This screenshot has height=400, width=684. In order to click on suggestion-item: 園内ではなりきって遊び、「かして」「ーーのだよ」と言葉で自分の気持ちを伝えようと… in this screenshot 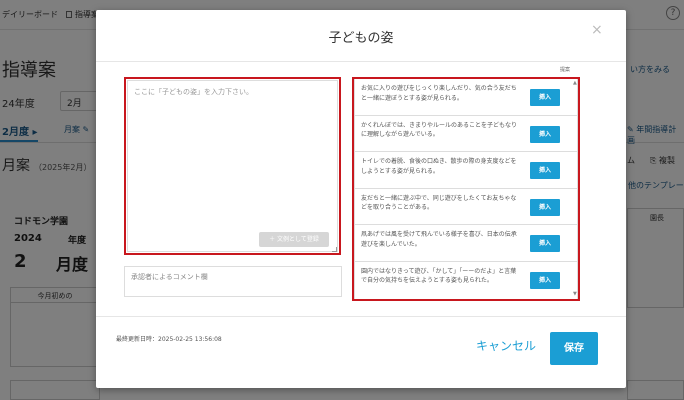, I will do `click(466, 280)`.